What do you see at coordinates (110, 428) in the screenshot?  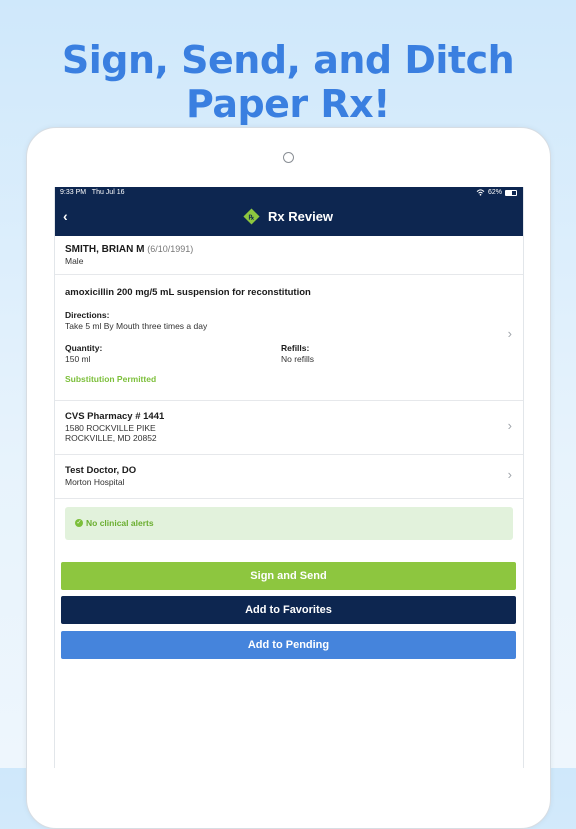 I see `pharmacy-address-1: 1580 ROCKVILLE PIKE` at bounding box center [110, 428].